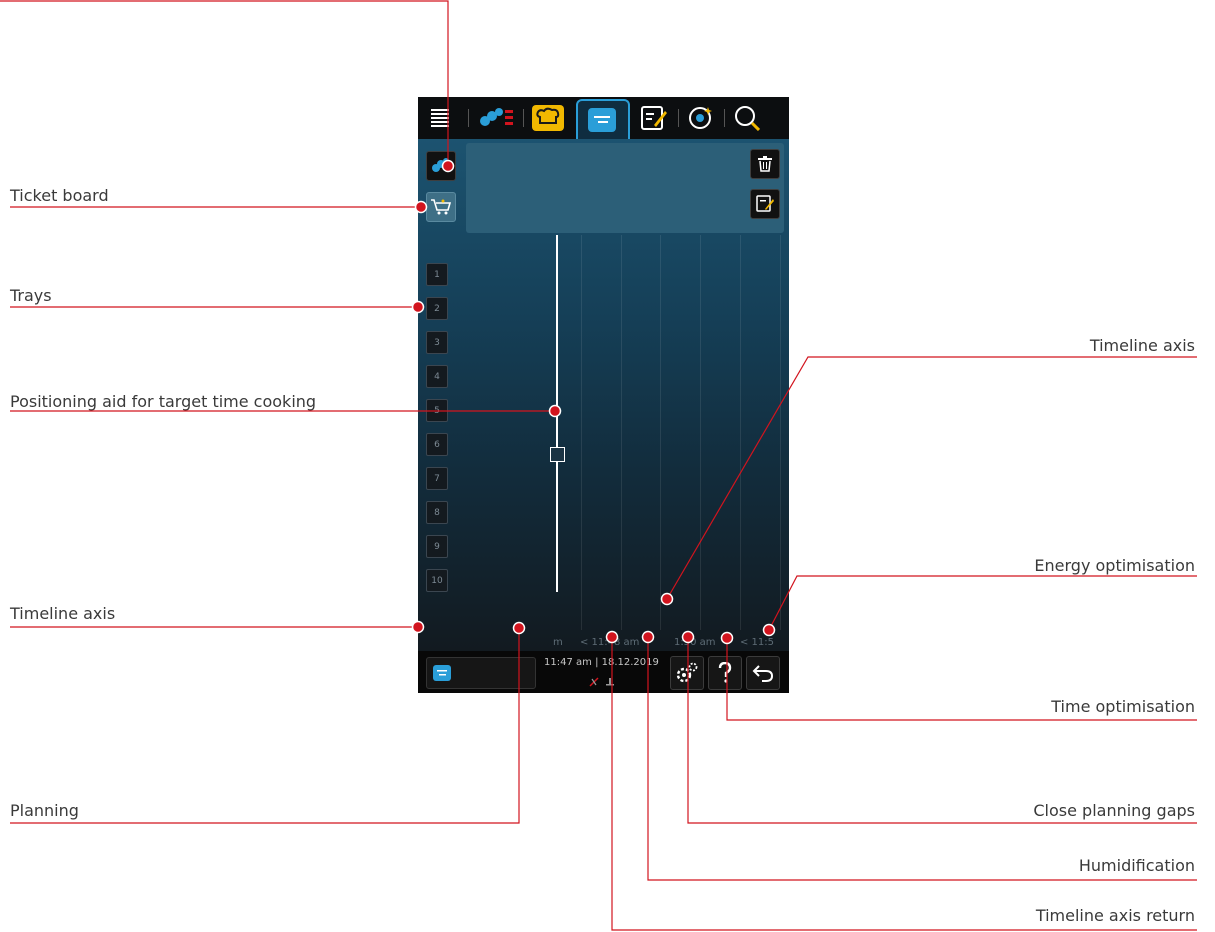 This screenshot has height=932, width=1215. I want to click on tray-10: 10, so click(437, 580).